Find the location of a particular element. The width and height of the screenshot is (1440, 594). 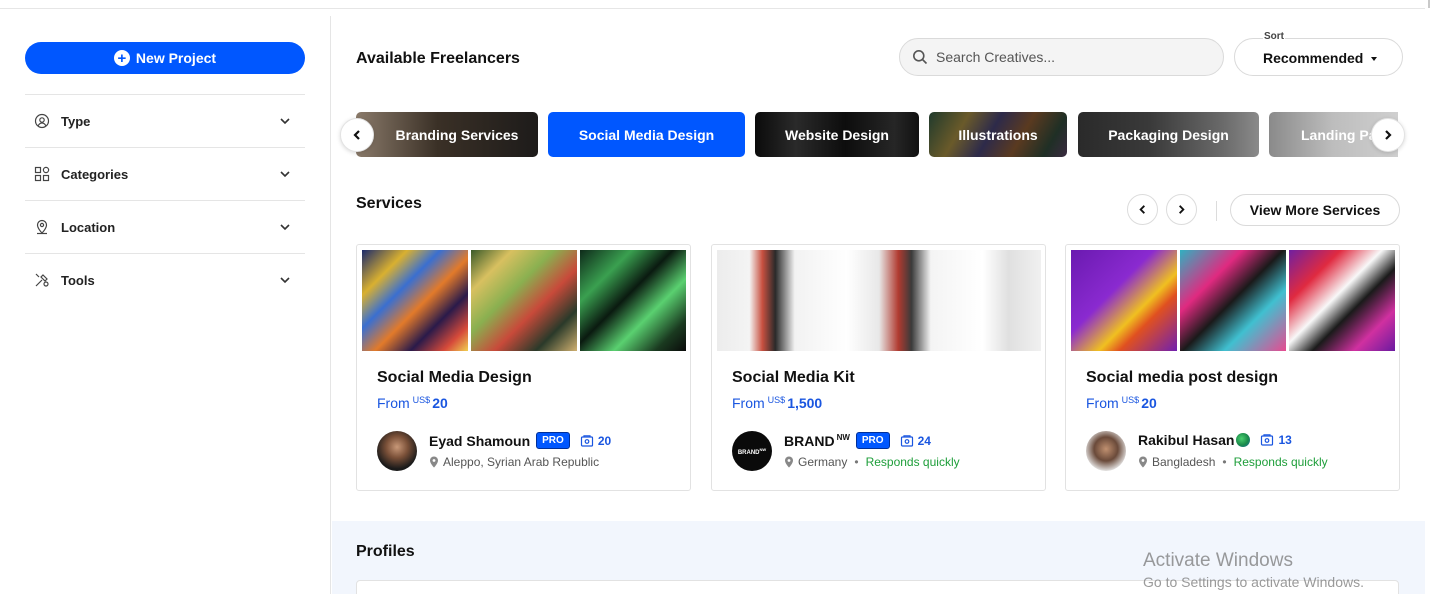

project-count-value: 24 is located at coordinates (924, 440).